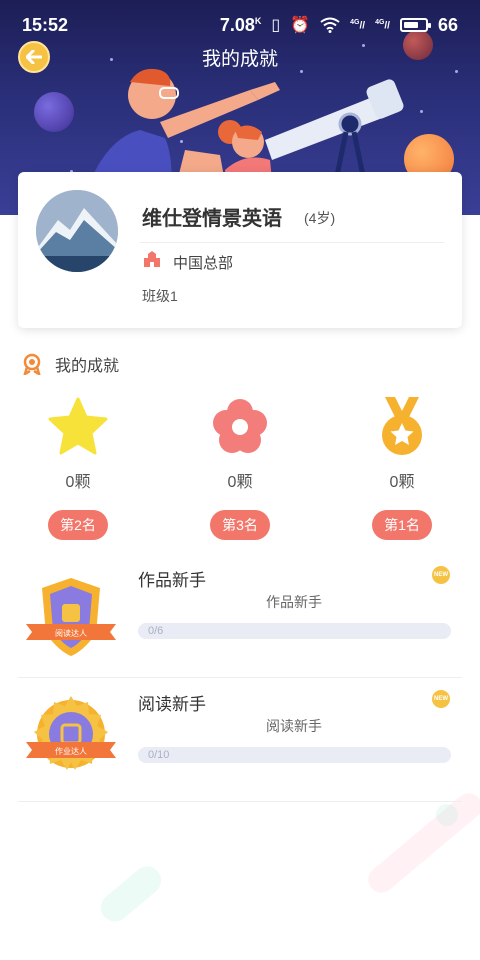 This screenshot has height=960, width=480. What do you see at coordinates (240, 616) in the screenshot?
I see `badge-row-works: 阅读达人 作品新手 作品新手 NEW 0/6` at bounding box center [240, 616].